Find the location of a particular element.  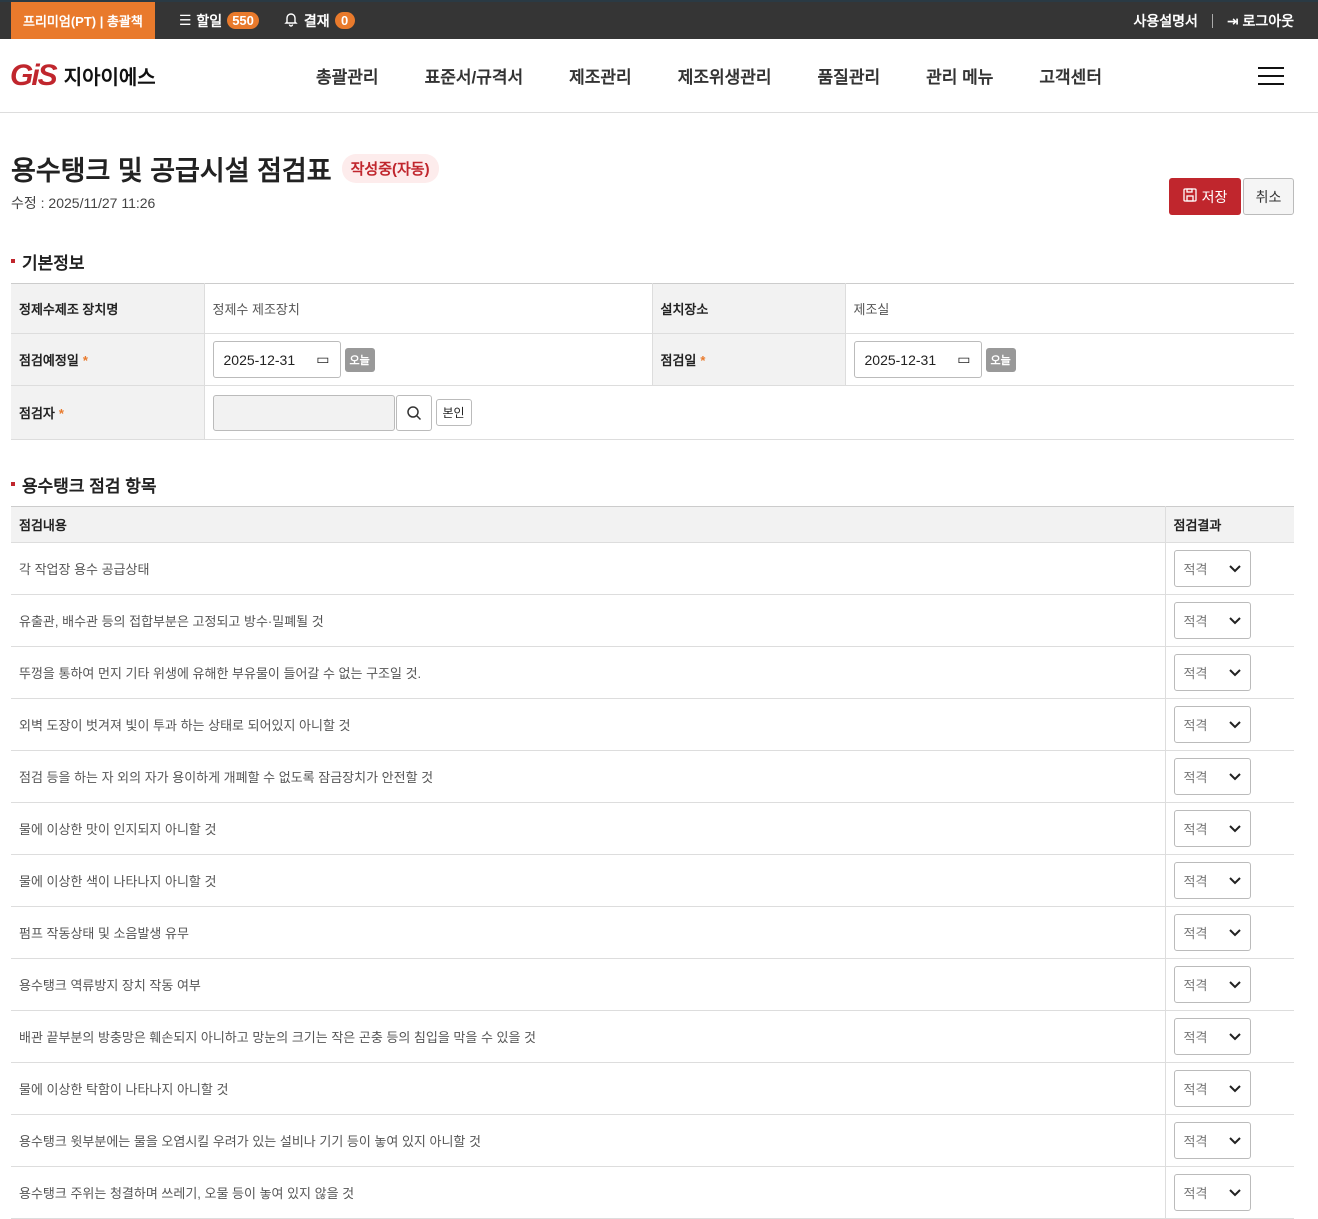

status-badge: 작성중(자동) is located at coordinates (390, 168).